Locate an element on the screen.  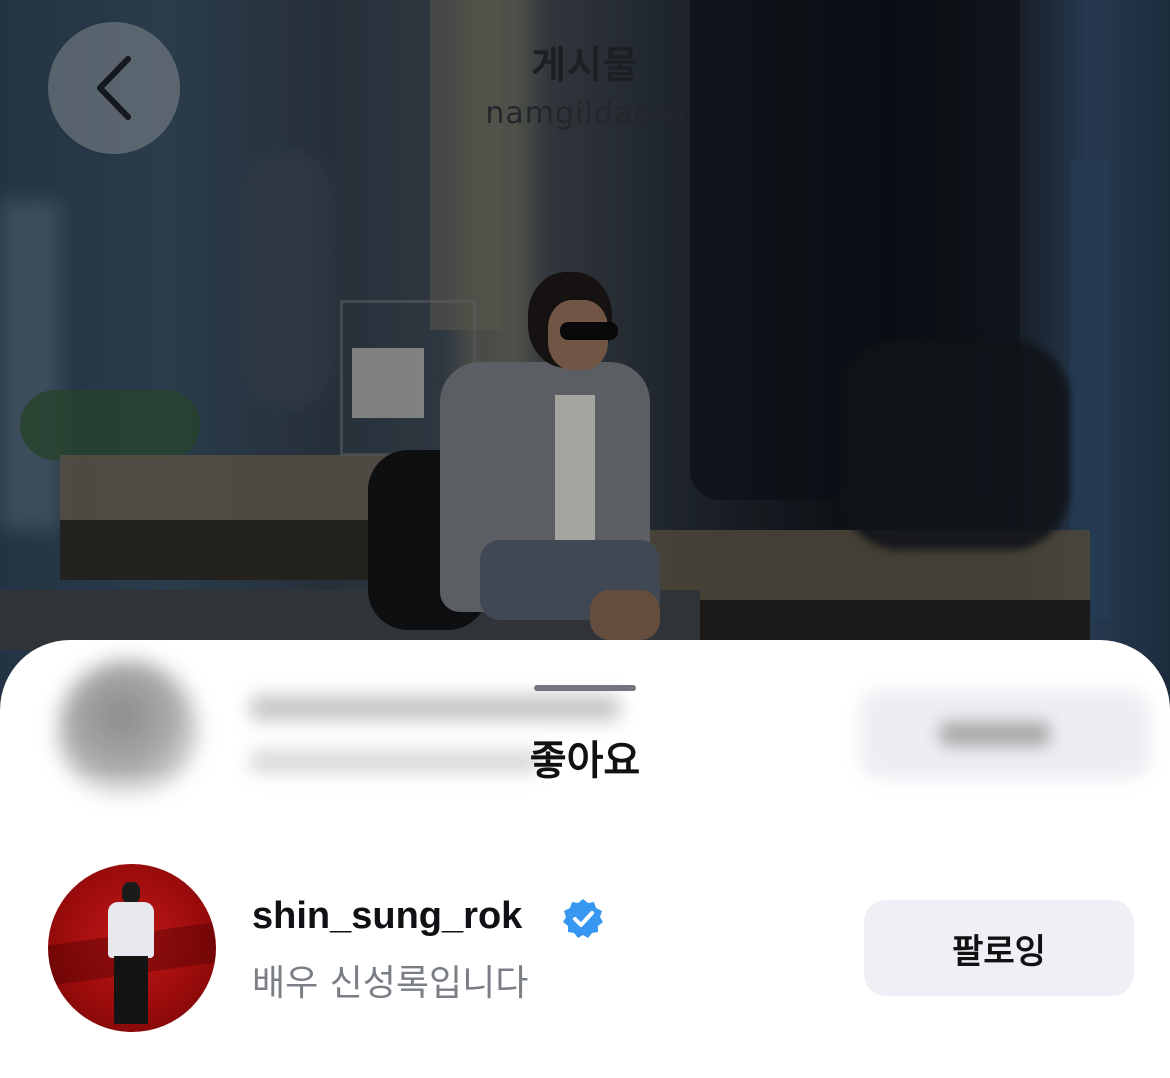
user-bio: 배우 신성록입니다 is located at coordinates (390, 983).